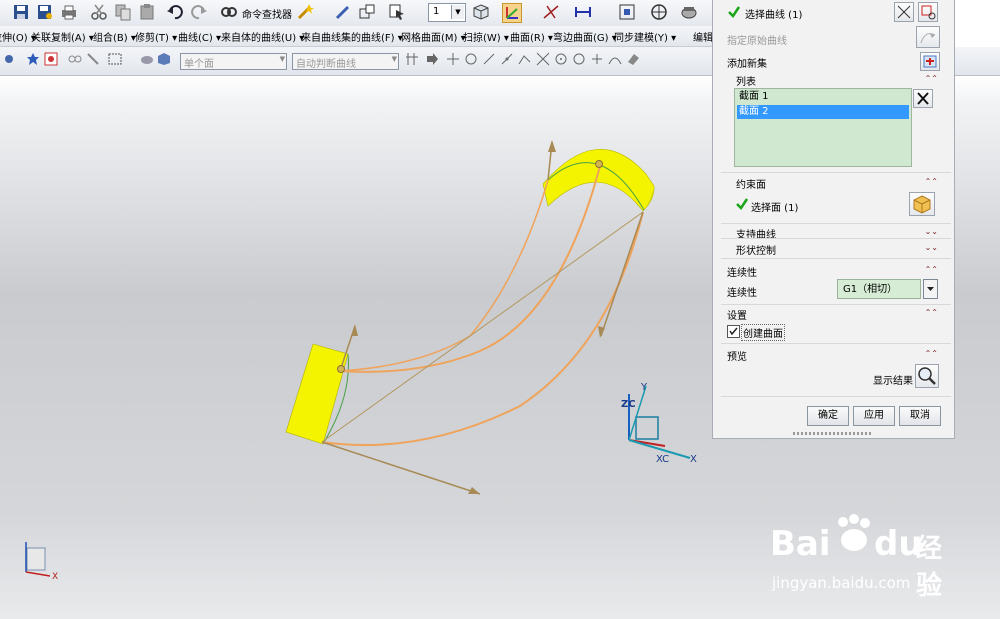 This screenshot has height=619, width=1000. What do you see at coordinates (922, 204) in the screenshot?
I see `select-face-button` at bounding box center [922, 204].